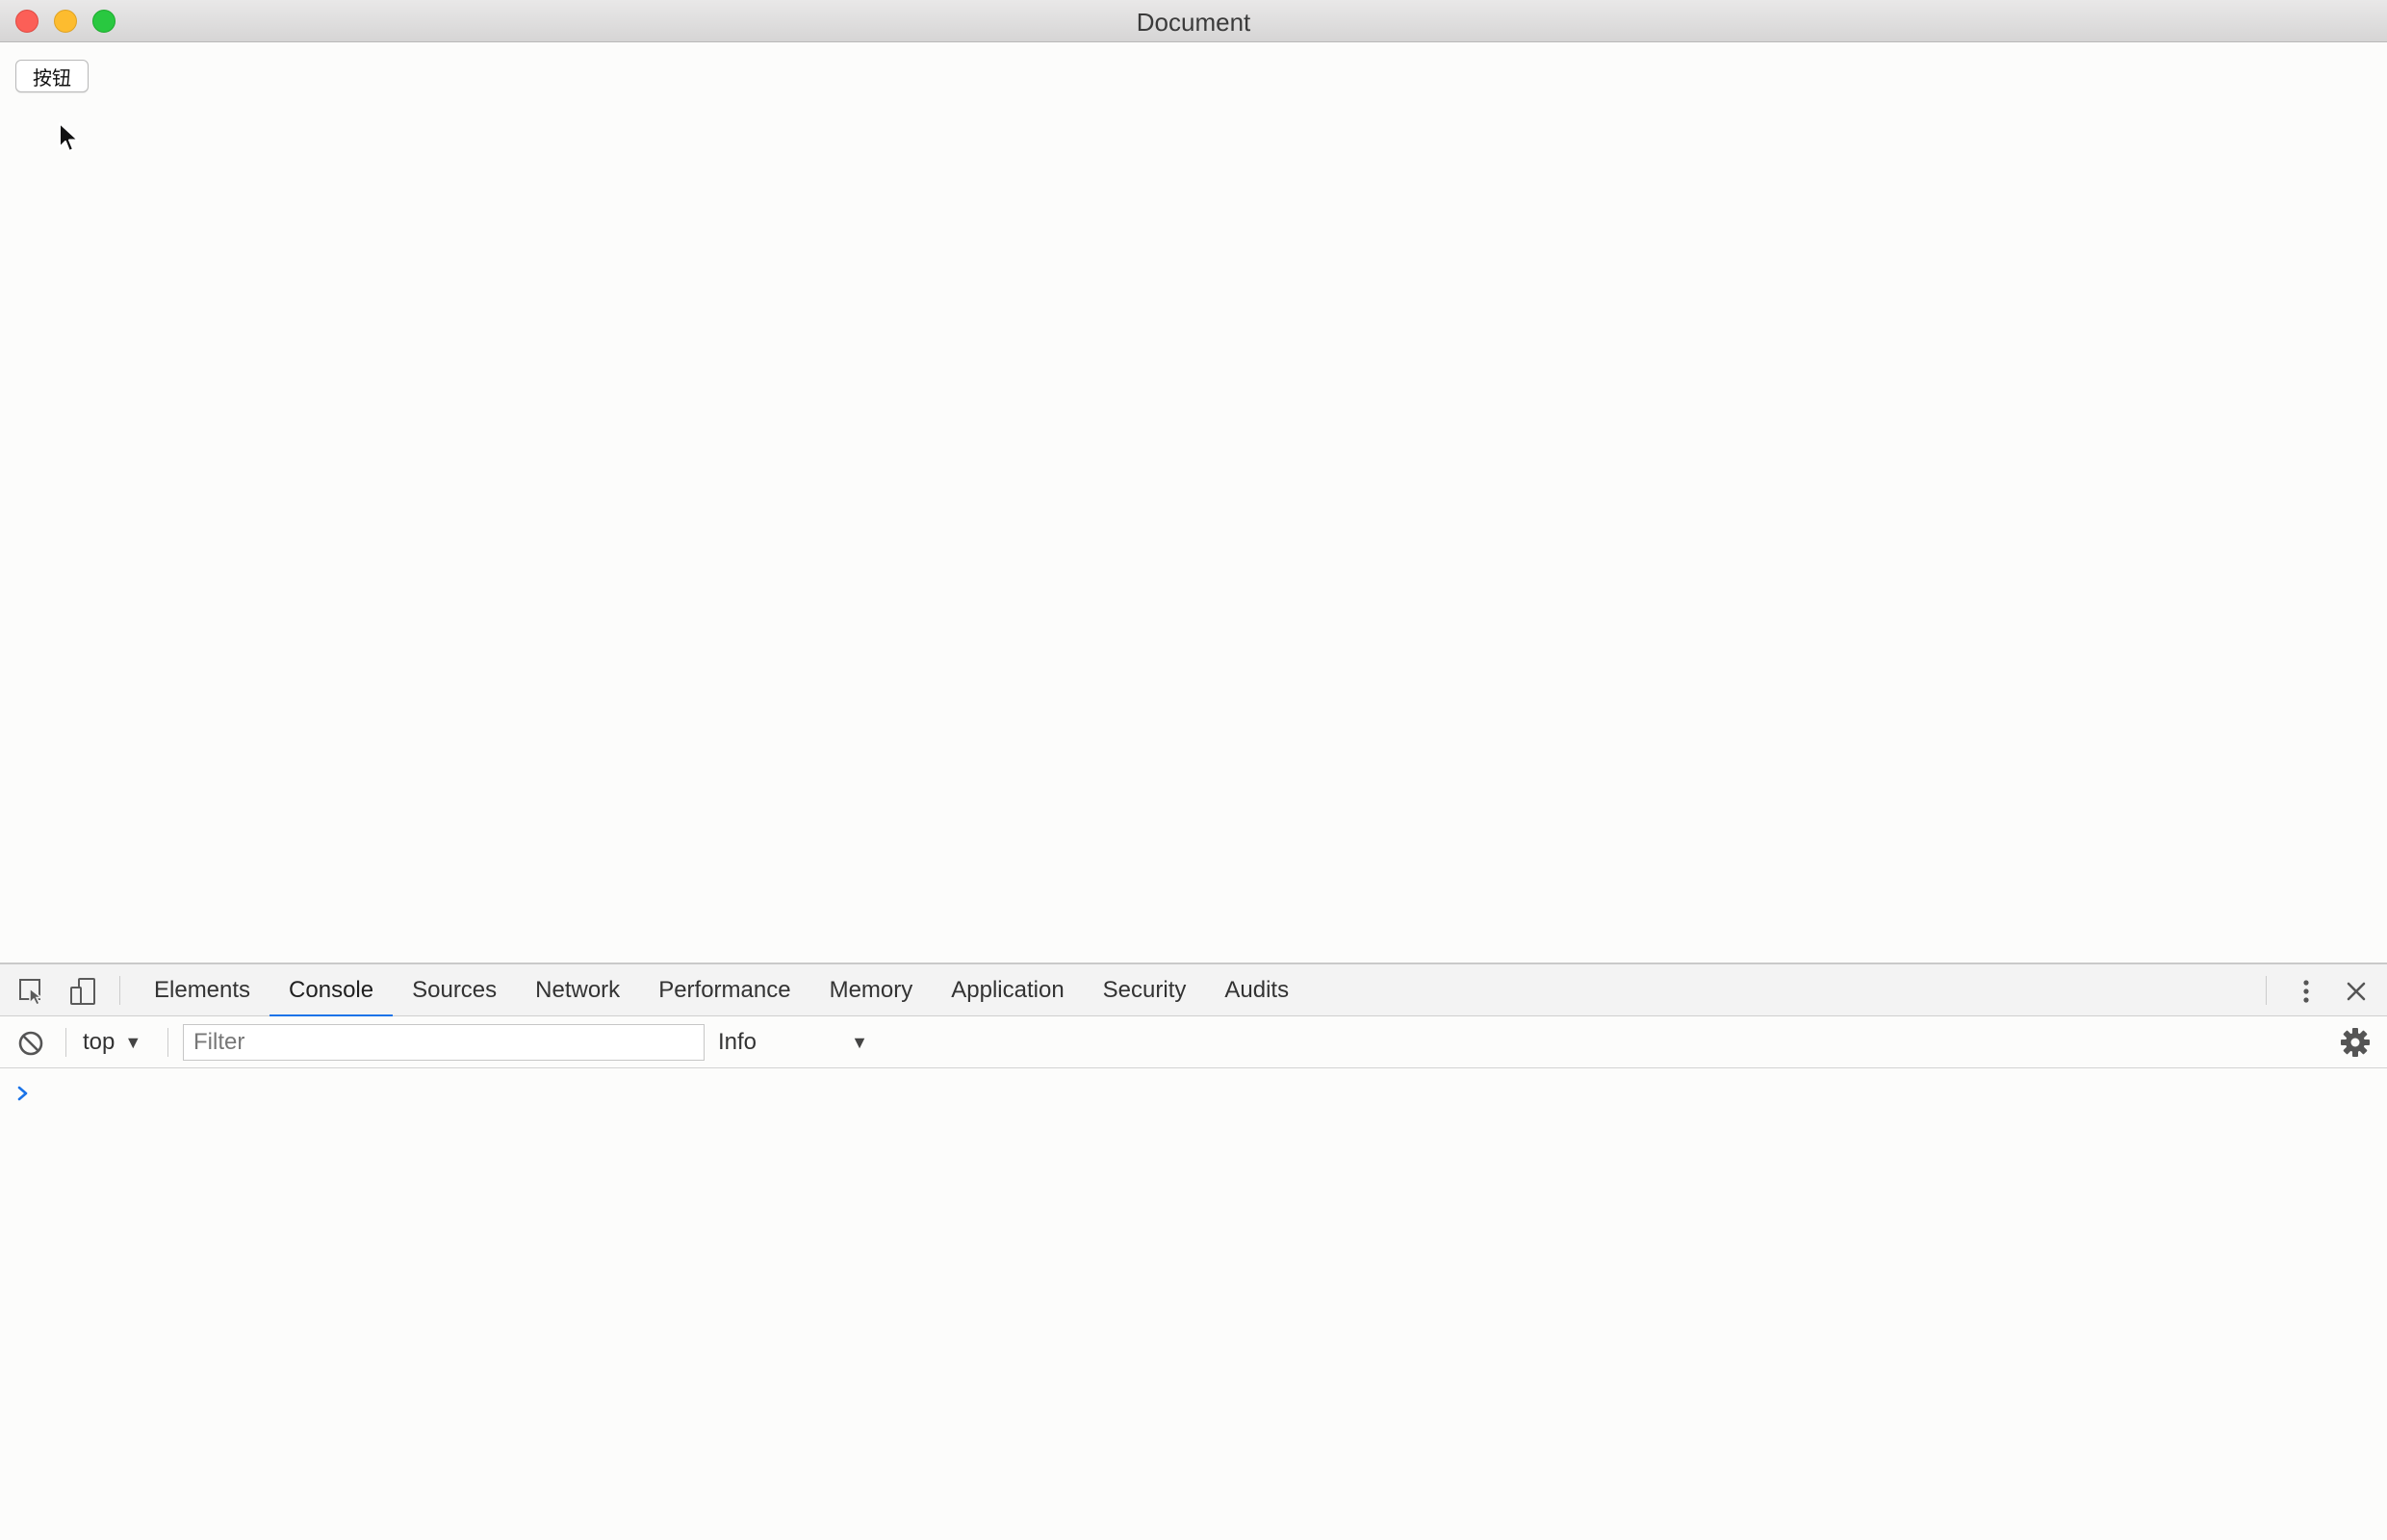 This screenshot has height=1540, width=2387. I want to click on context-selector-value: top, so click(99, 1042).